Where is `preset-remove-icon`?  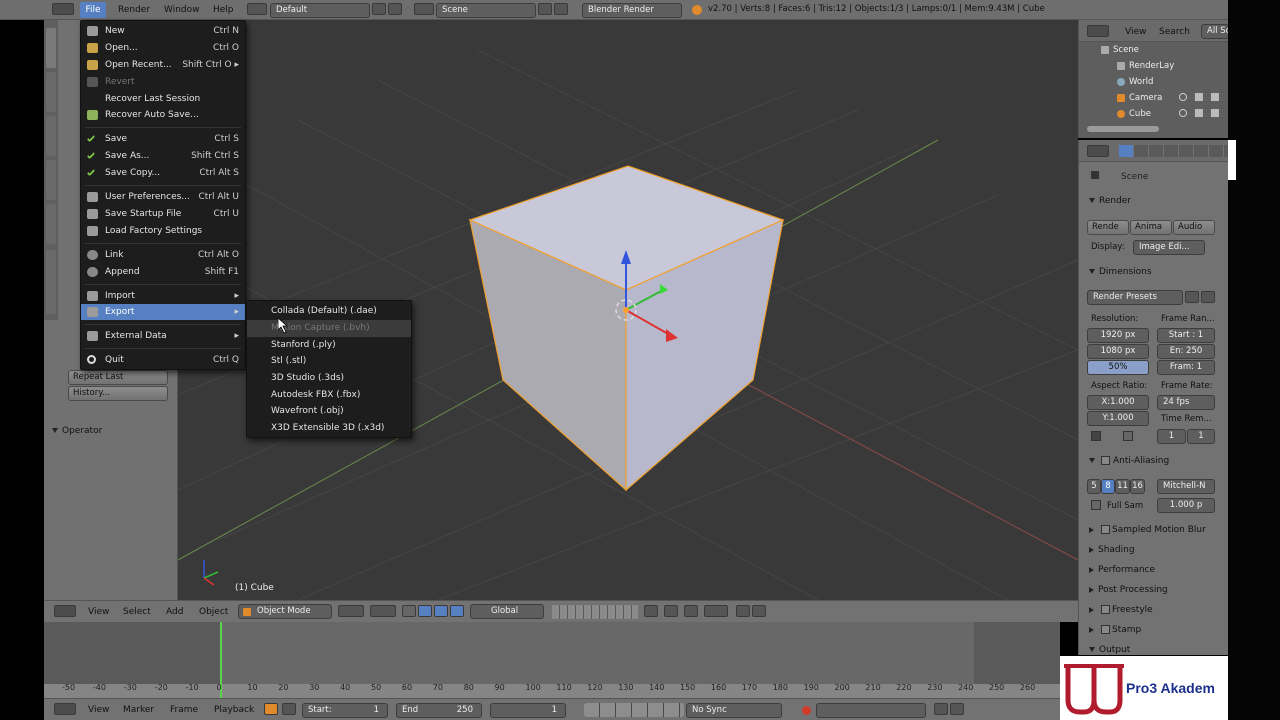 preset-remove-icon is located at coordinates (1208, 297).